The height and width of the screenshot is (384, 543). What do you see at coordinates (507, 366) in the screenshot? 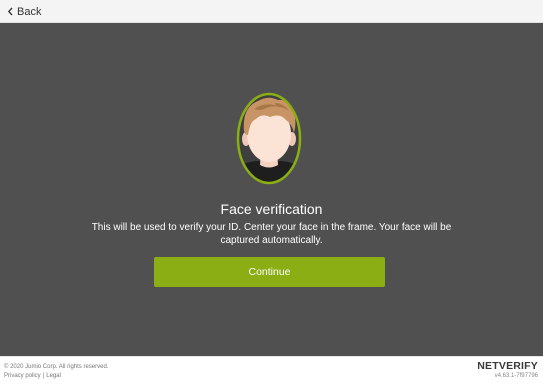
I see `brand-logo: NETVERIFY` at bounding box center [507, 366].